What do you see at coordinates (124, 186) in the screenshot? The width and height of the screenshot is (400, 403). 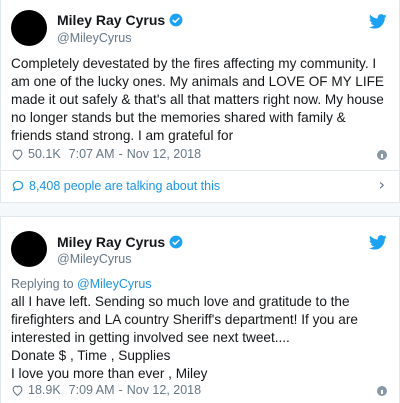 I see `talking-count: 8,408 people are talking about this` at bounding box center [124, 186].